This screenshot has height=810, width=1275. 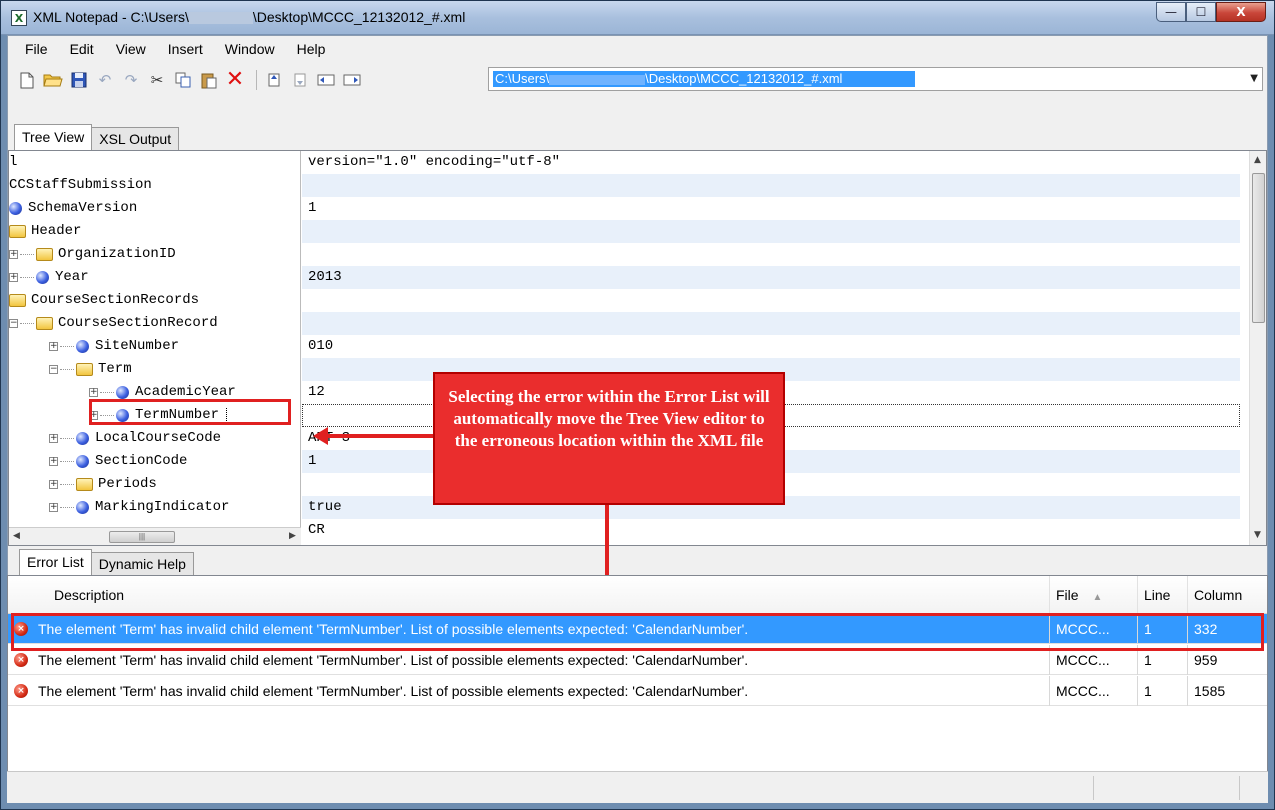 What do you see at coordinates (235, 80) in the screenshot?
I see `delete-icon: ✕` at bounding box center [235, 80].